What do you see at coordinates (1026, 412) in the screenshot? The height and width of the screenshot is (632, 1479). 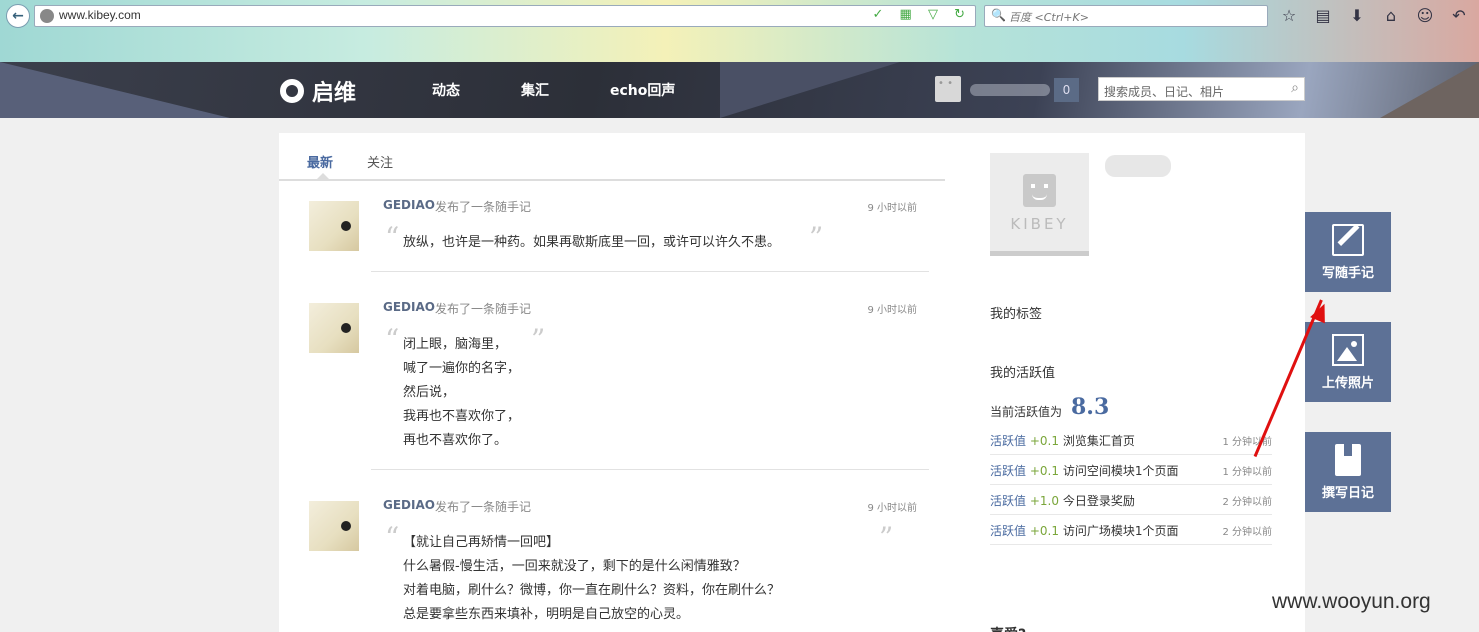 I see `current-activity-label: 当前活跃值为` at bounding box center [1026, 412].